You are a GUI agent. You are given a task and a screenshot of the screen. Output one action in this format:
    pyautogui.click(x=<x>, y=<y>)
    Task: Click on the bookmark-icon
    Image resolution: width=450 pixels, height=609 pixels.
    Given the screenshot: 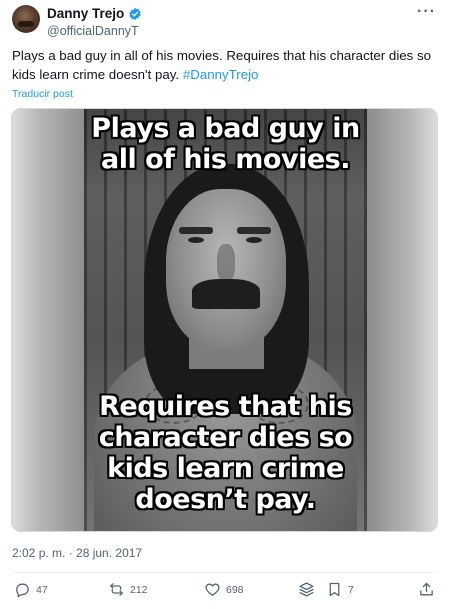 What is the action you would take?
    pyautogui.click(x=334, y=589)
    